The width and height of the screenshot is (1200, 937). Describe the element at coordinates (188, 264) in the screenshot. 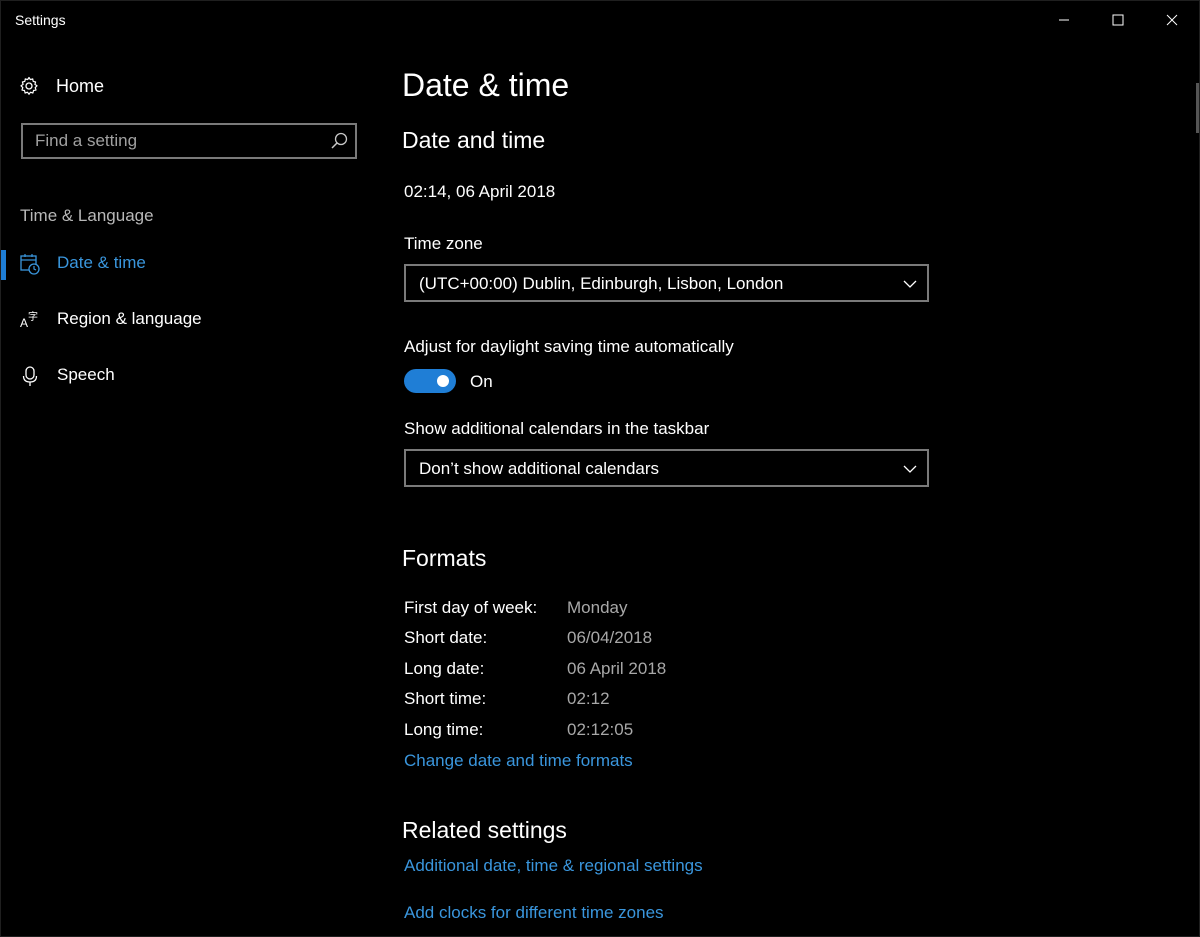

I see `sidebar-item-date-time: Date & time` at that location.